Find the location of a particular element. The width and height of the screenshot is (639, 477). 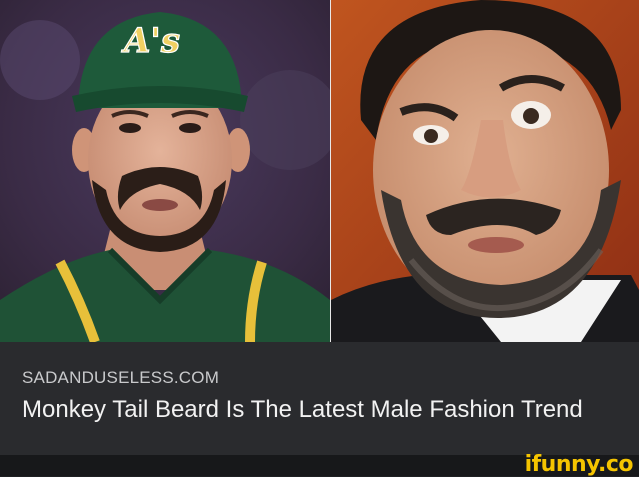

ifunny-watermark: ifunny.co is located at coordinates (579, 464).